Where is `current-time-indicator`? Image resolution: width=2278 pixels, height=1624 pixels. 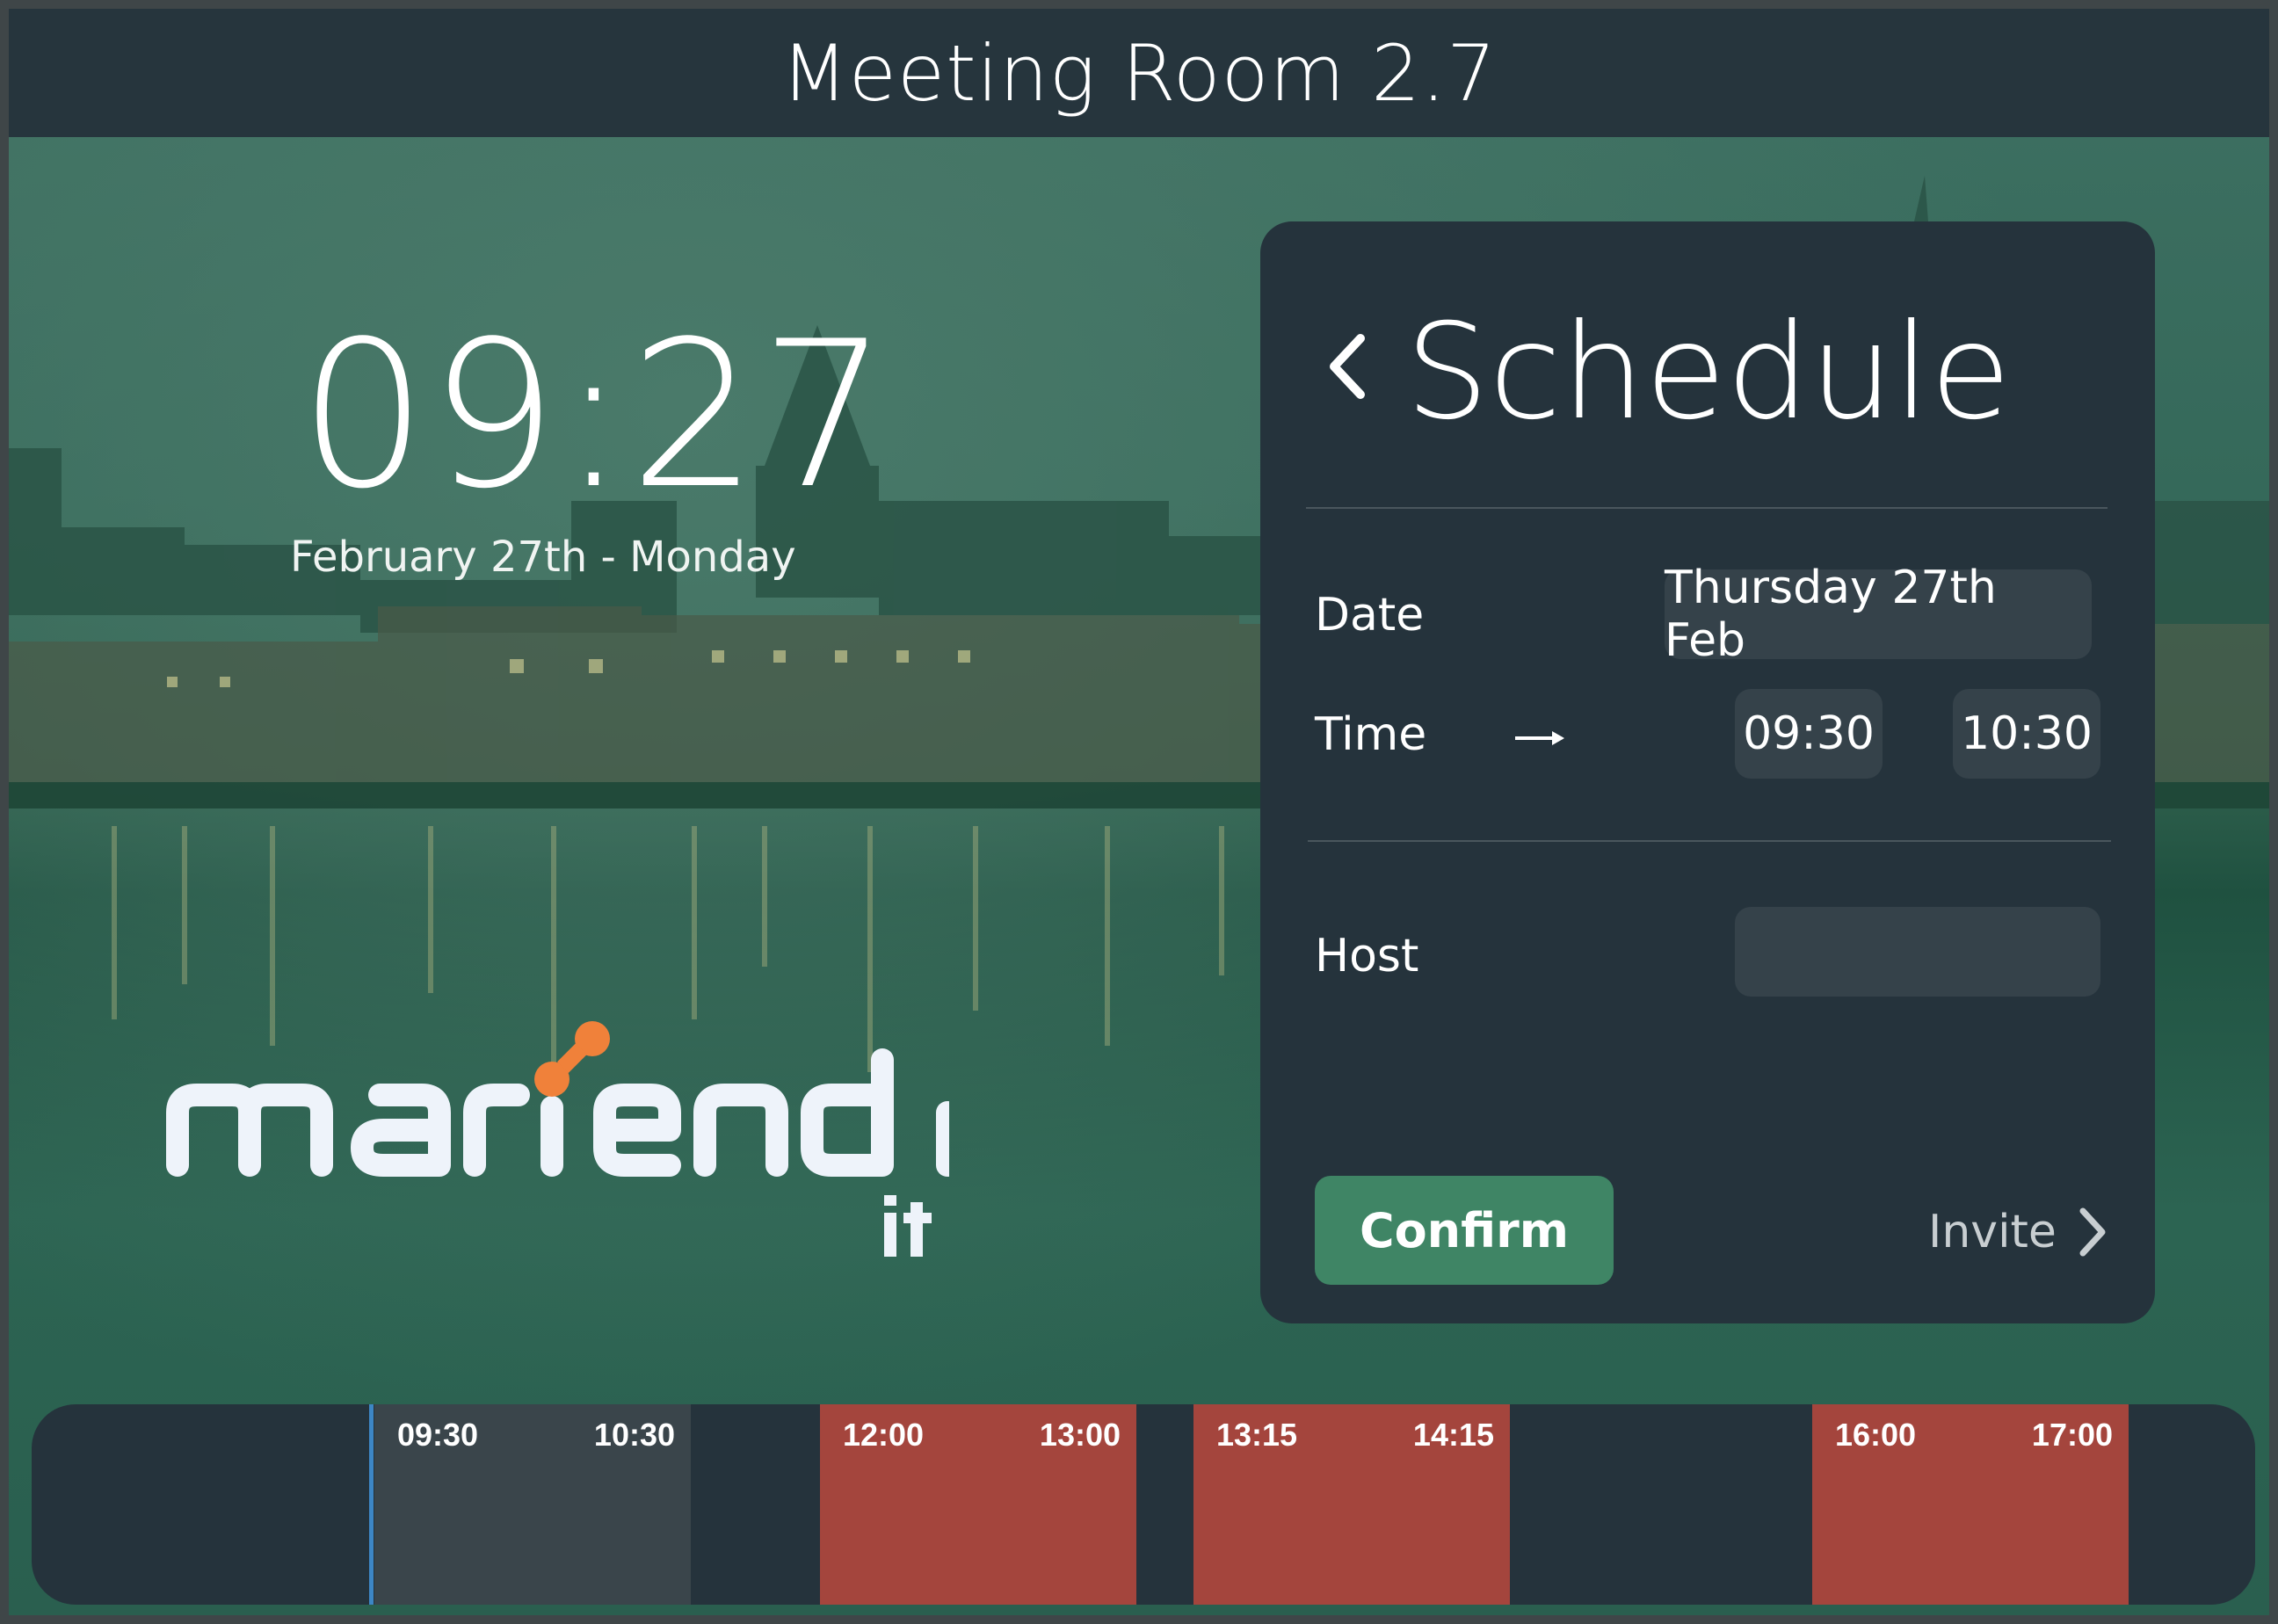
current-time-indicator is located at coordinates (371, 1504).